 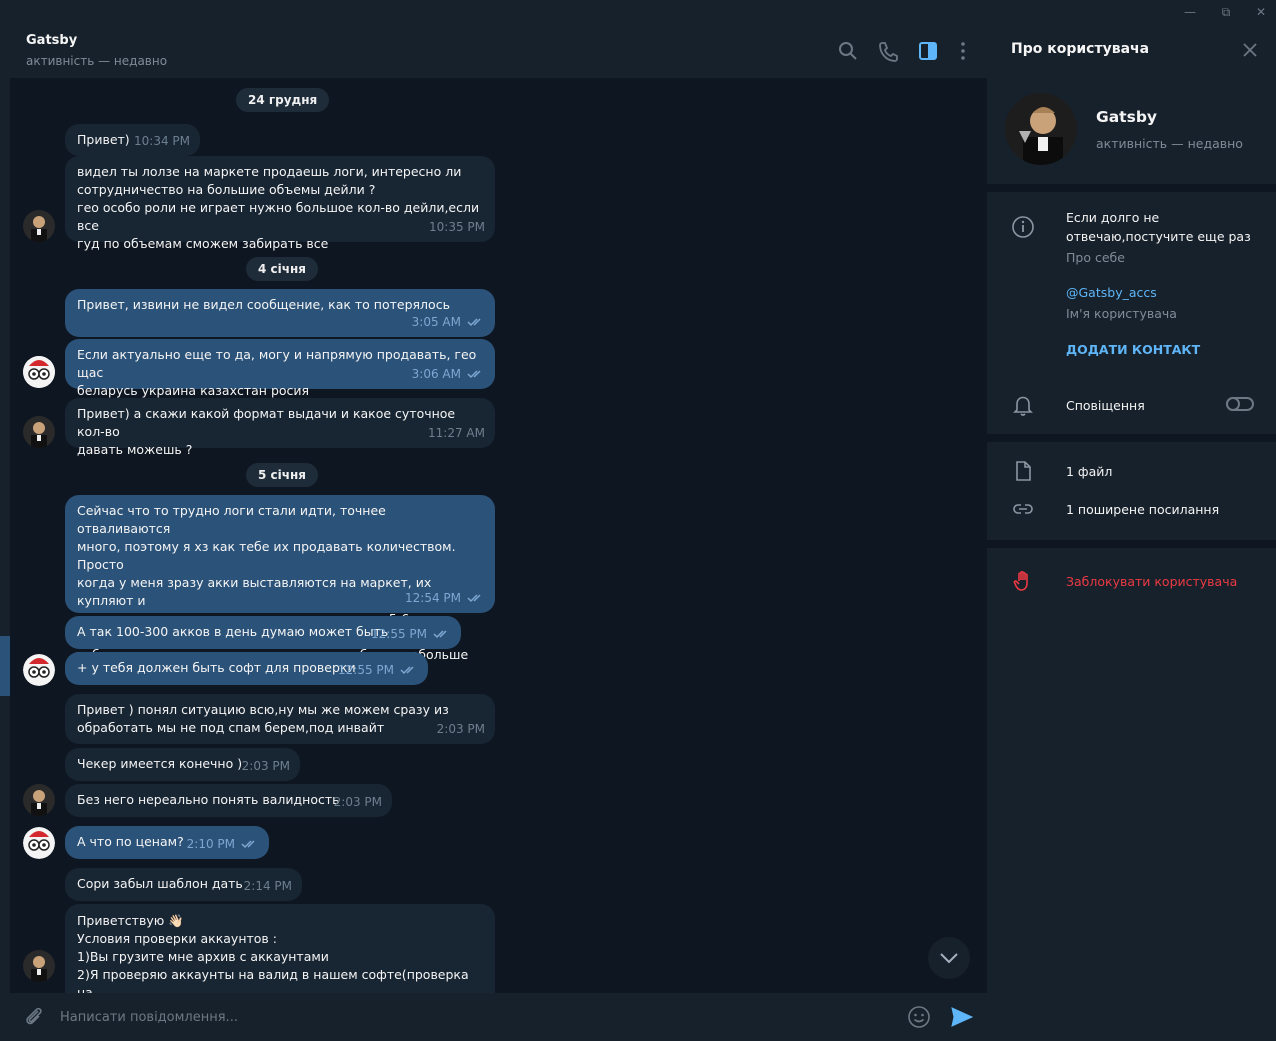 I want to click on message-incoming: Привет) 10:34 PM, so click(x=132, y=140).